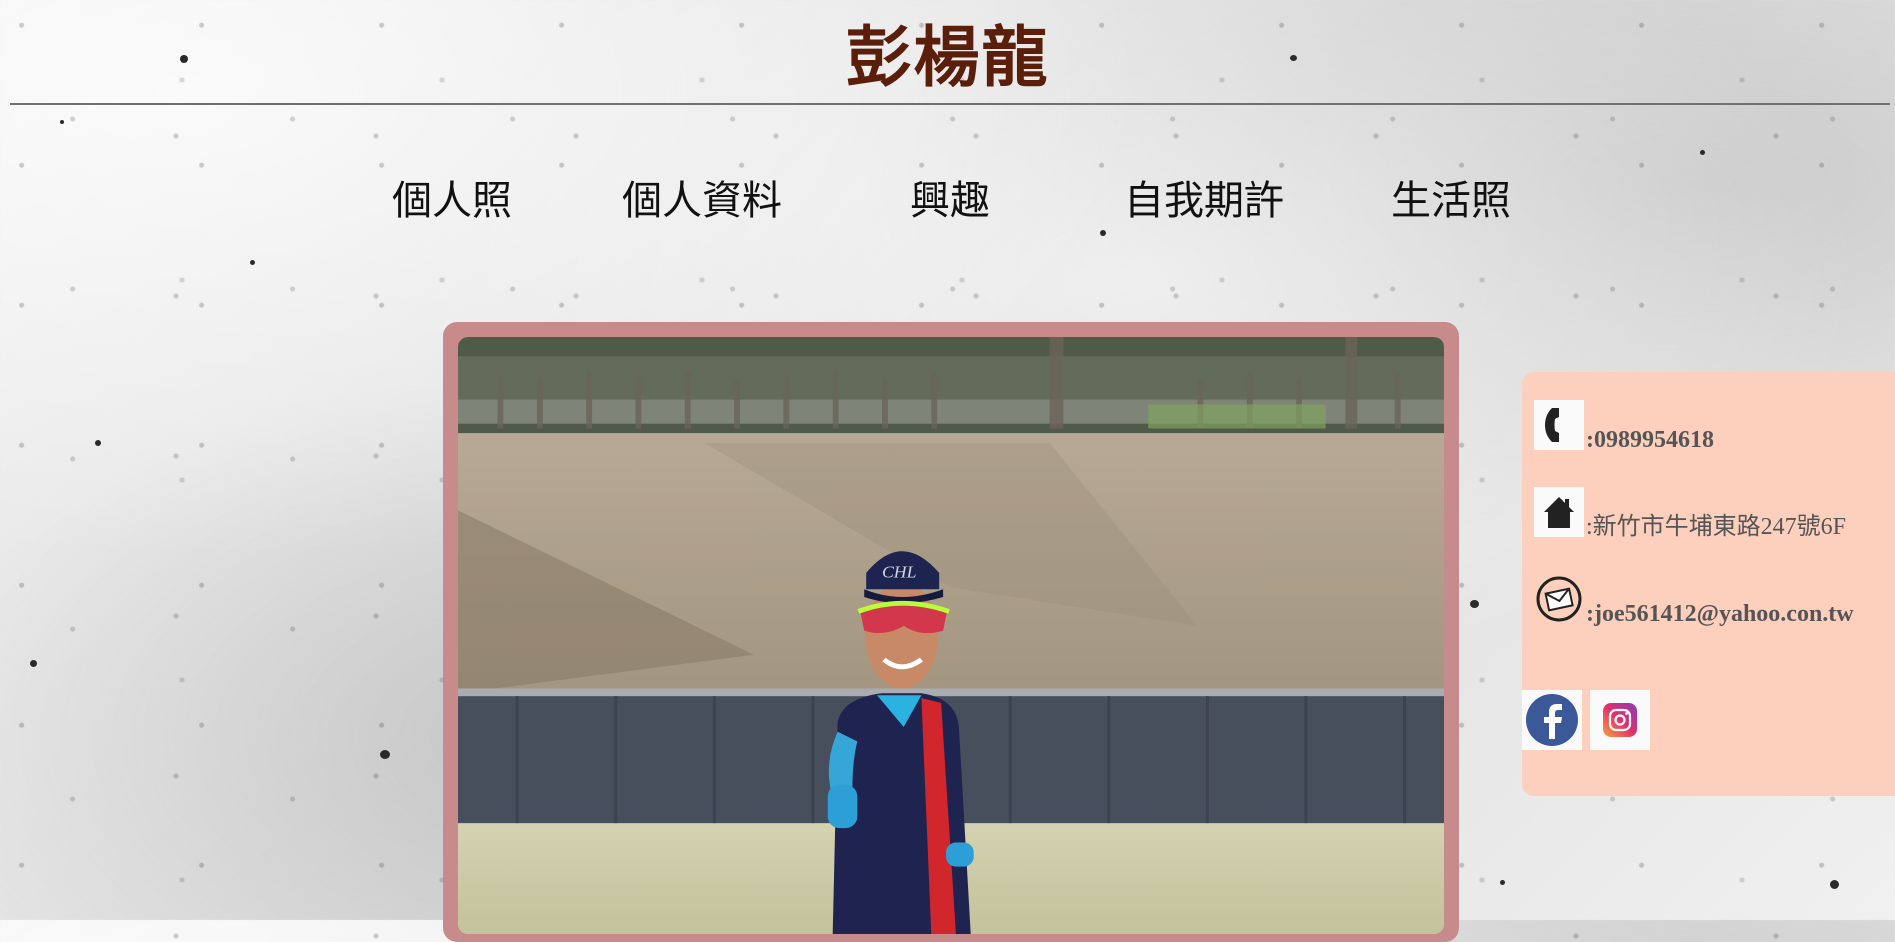  Describe the element at coordinates (1716, 527) in the screenshot. I see `contact-address: :新竹市牛埔東路247號6F` at that location.